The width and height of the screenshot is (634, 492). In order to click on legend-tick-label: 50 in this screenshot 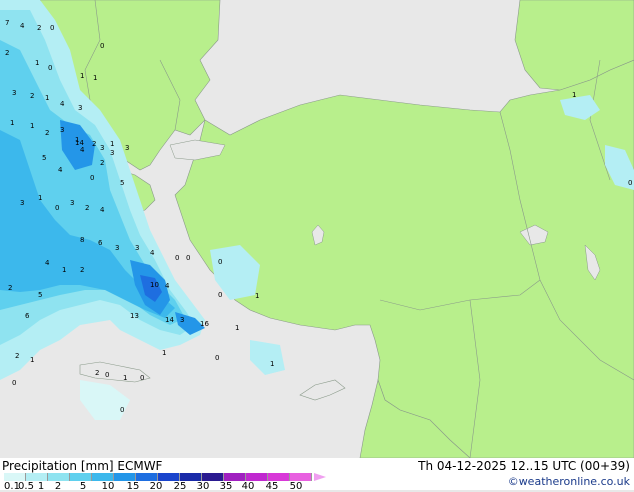, I will do `click(296, 486)`.